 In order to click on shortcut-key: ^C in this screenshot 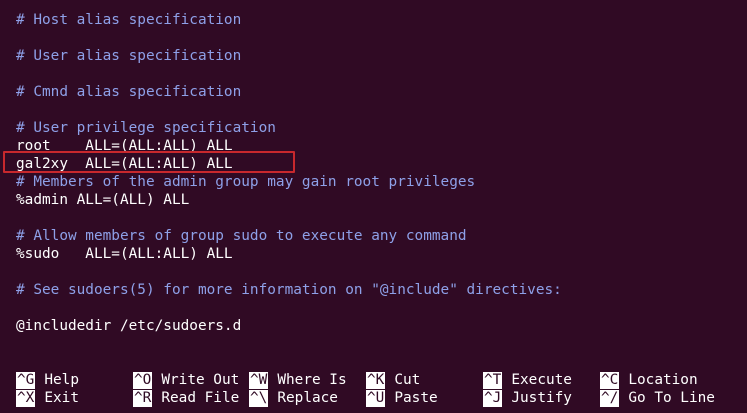, I will do `click(610, 380)`.